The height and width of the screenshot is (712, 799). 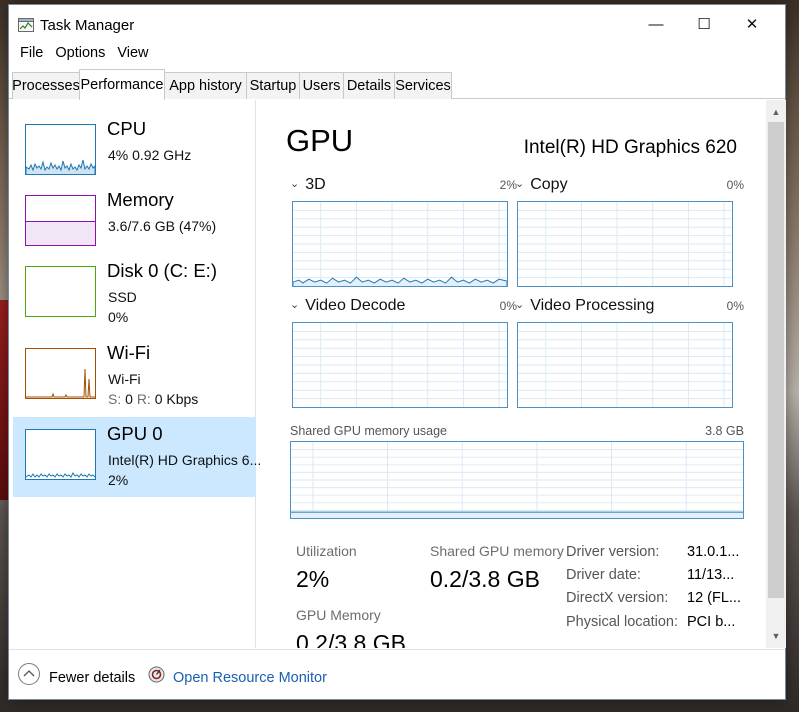 I want to click on gpu-thumbnail-graph, so click(x=60, y=454).